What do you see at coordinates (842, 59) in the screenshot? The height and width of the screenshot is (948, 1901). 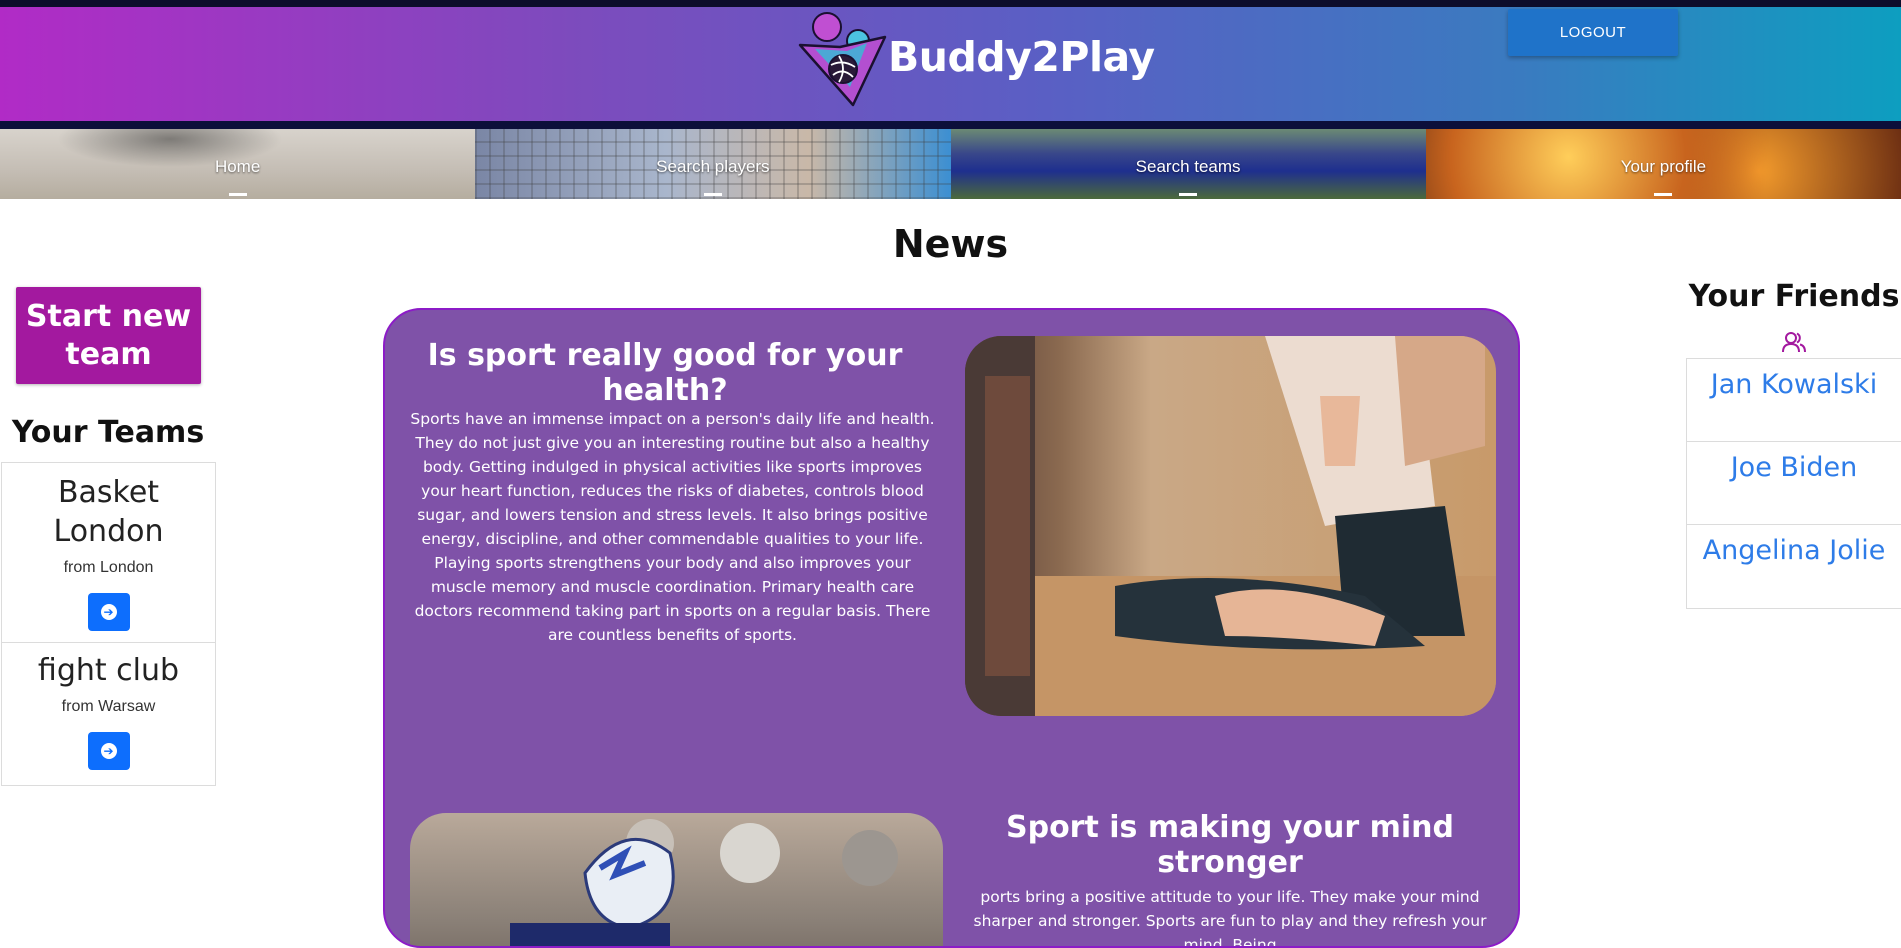 I see `logo-icon` at bounding box center [842, 59].